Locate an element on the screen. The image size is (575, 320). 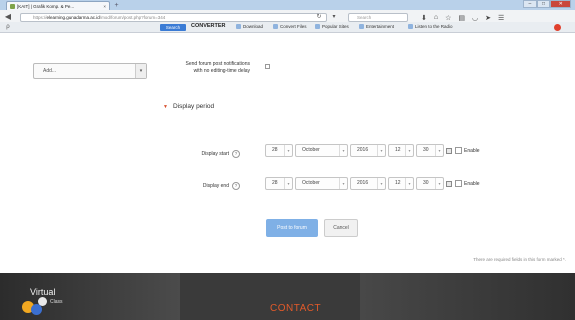
display-period-header: ▼ Display period is located at coordinates (188, 106).